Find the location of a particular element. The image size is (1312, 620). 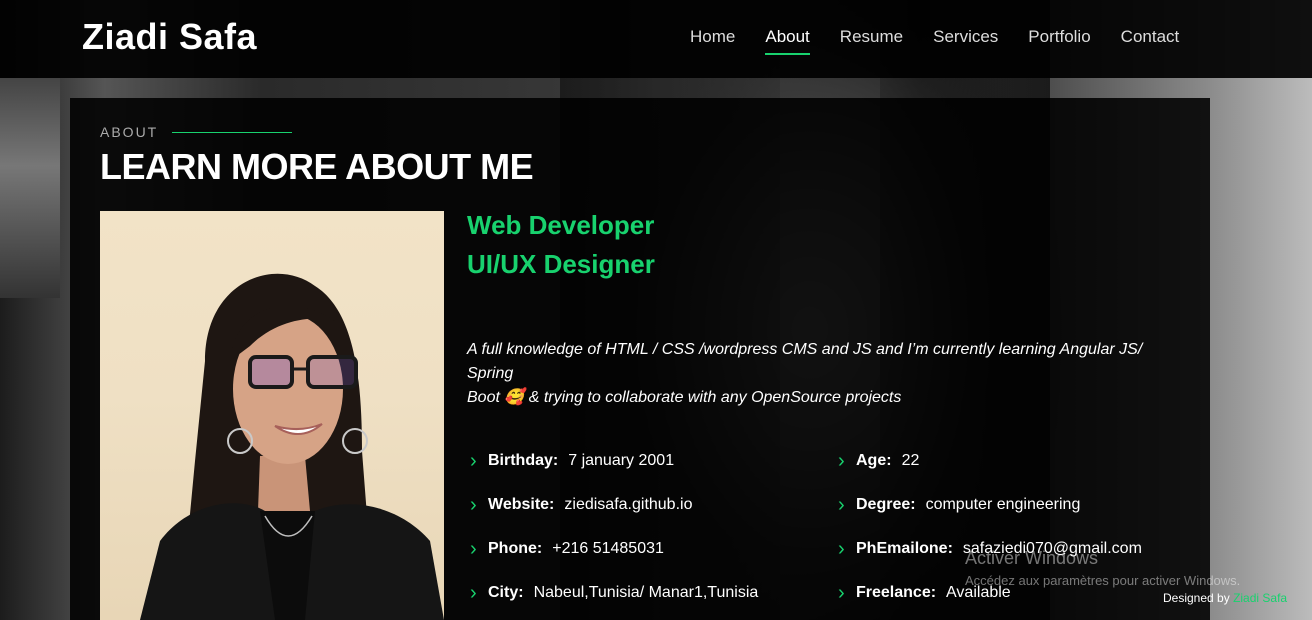

section-kicker: ABOUT is located at coordinates (129, 132).